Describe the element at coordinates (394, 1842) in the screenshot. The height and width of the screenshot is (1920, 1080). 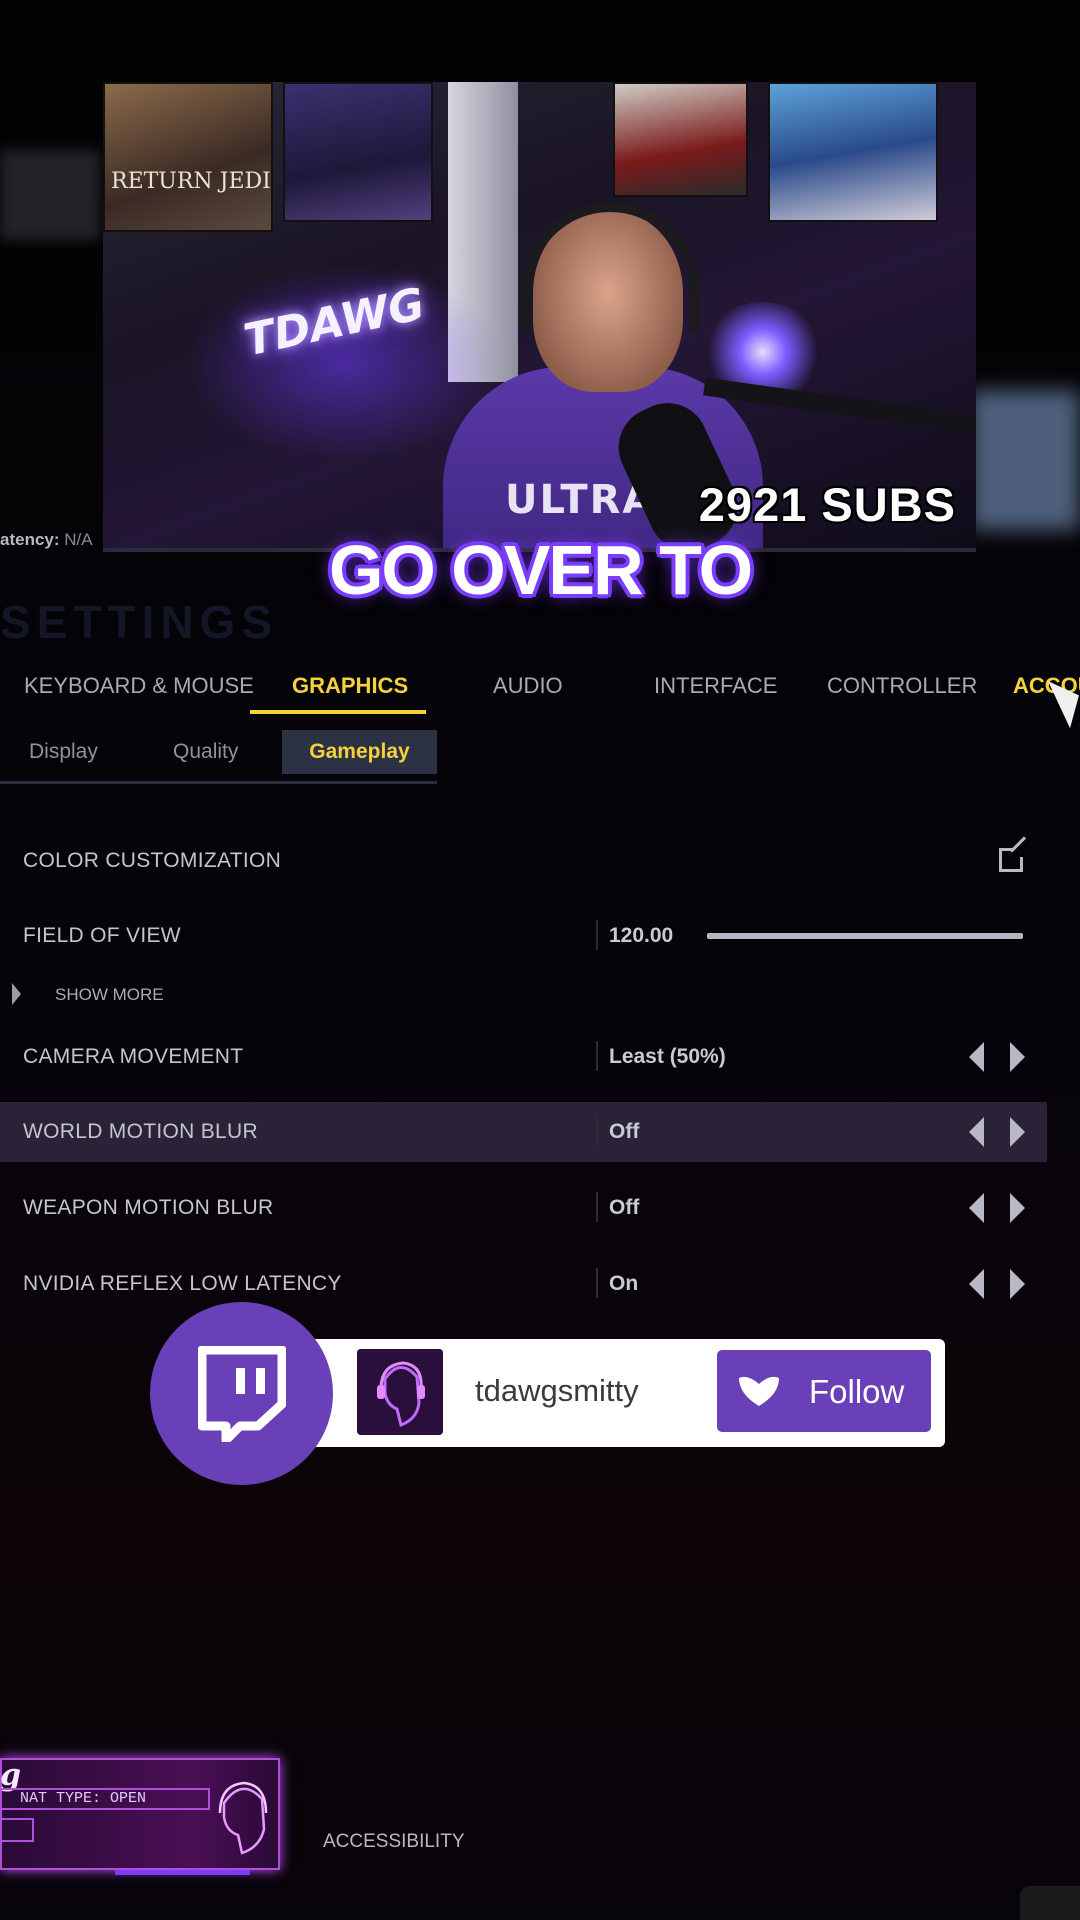
I see `accessibility-button: ACCESSIBILITY` at that location.